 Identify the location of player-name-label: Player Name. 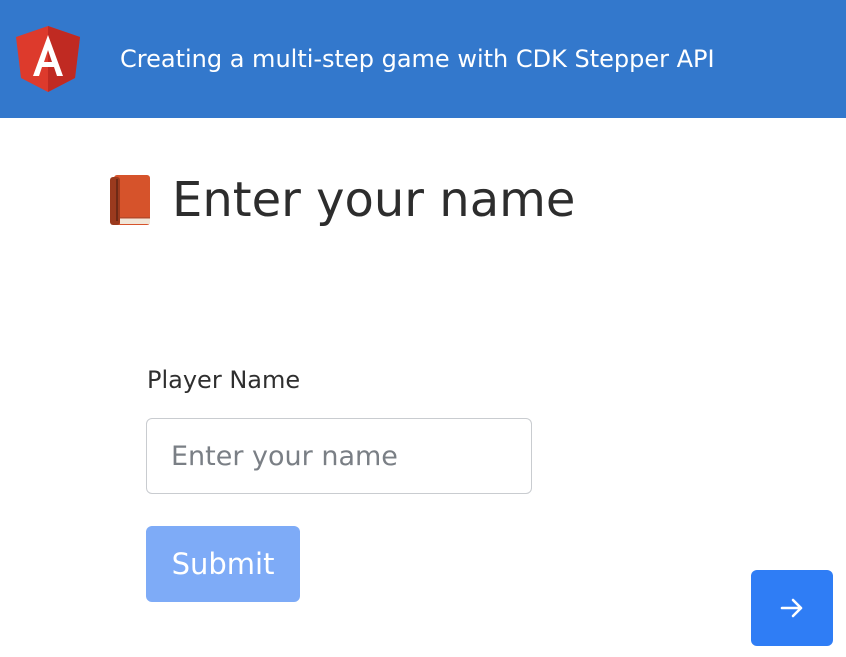
(224, 380).